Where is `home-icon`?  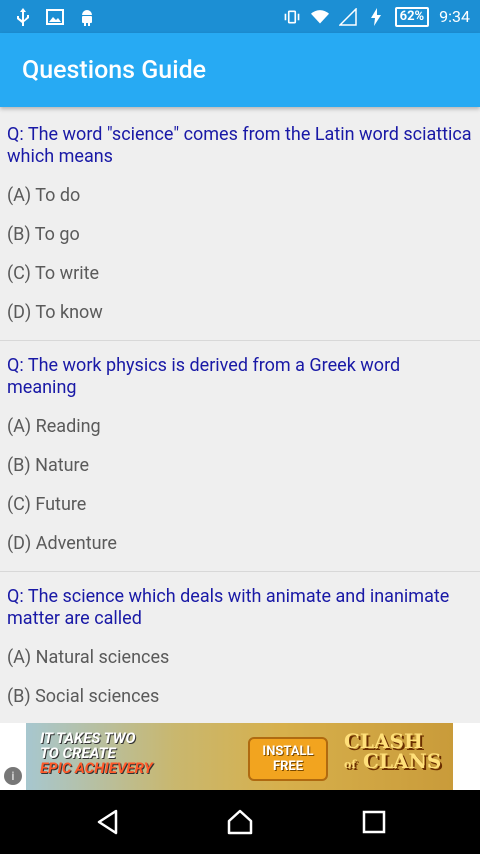
home-icon is located at coordinates (240, 822).